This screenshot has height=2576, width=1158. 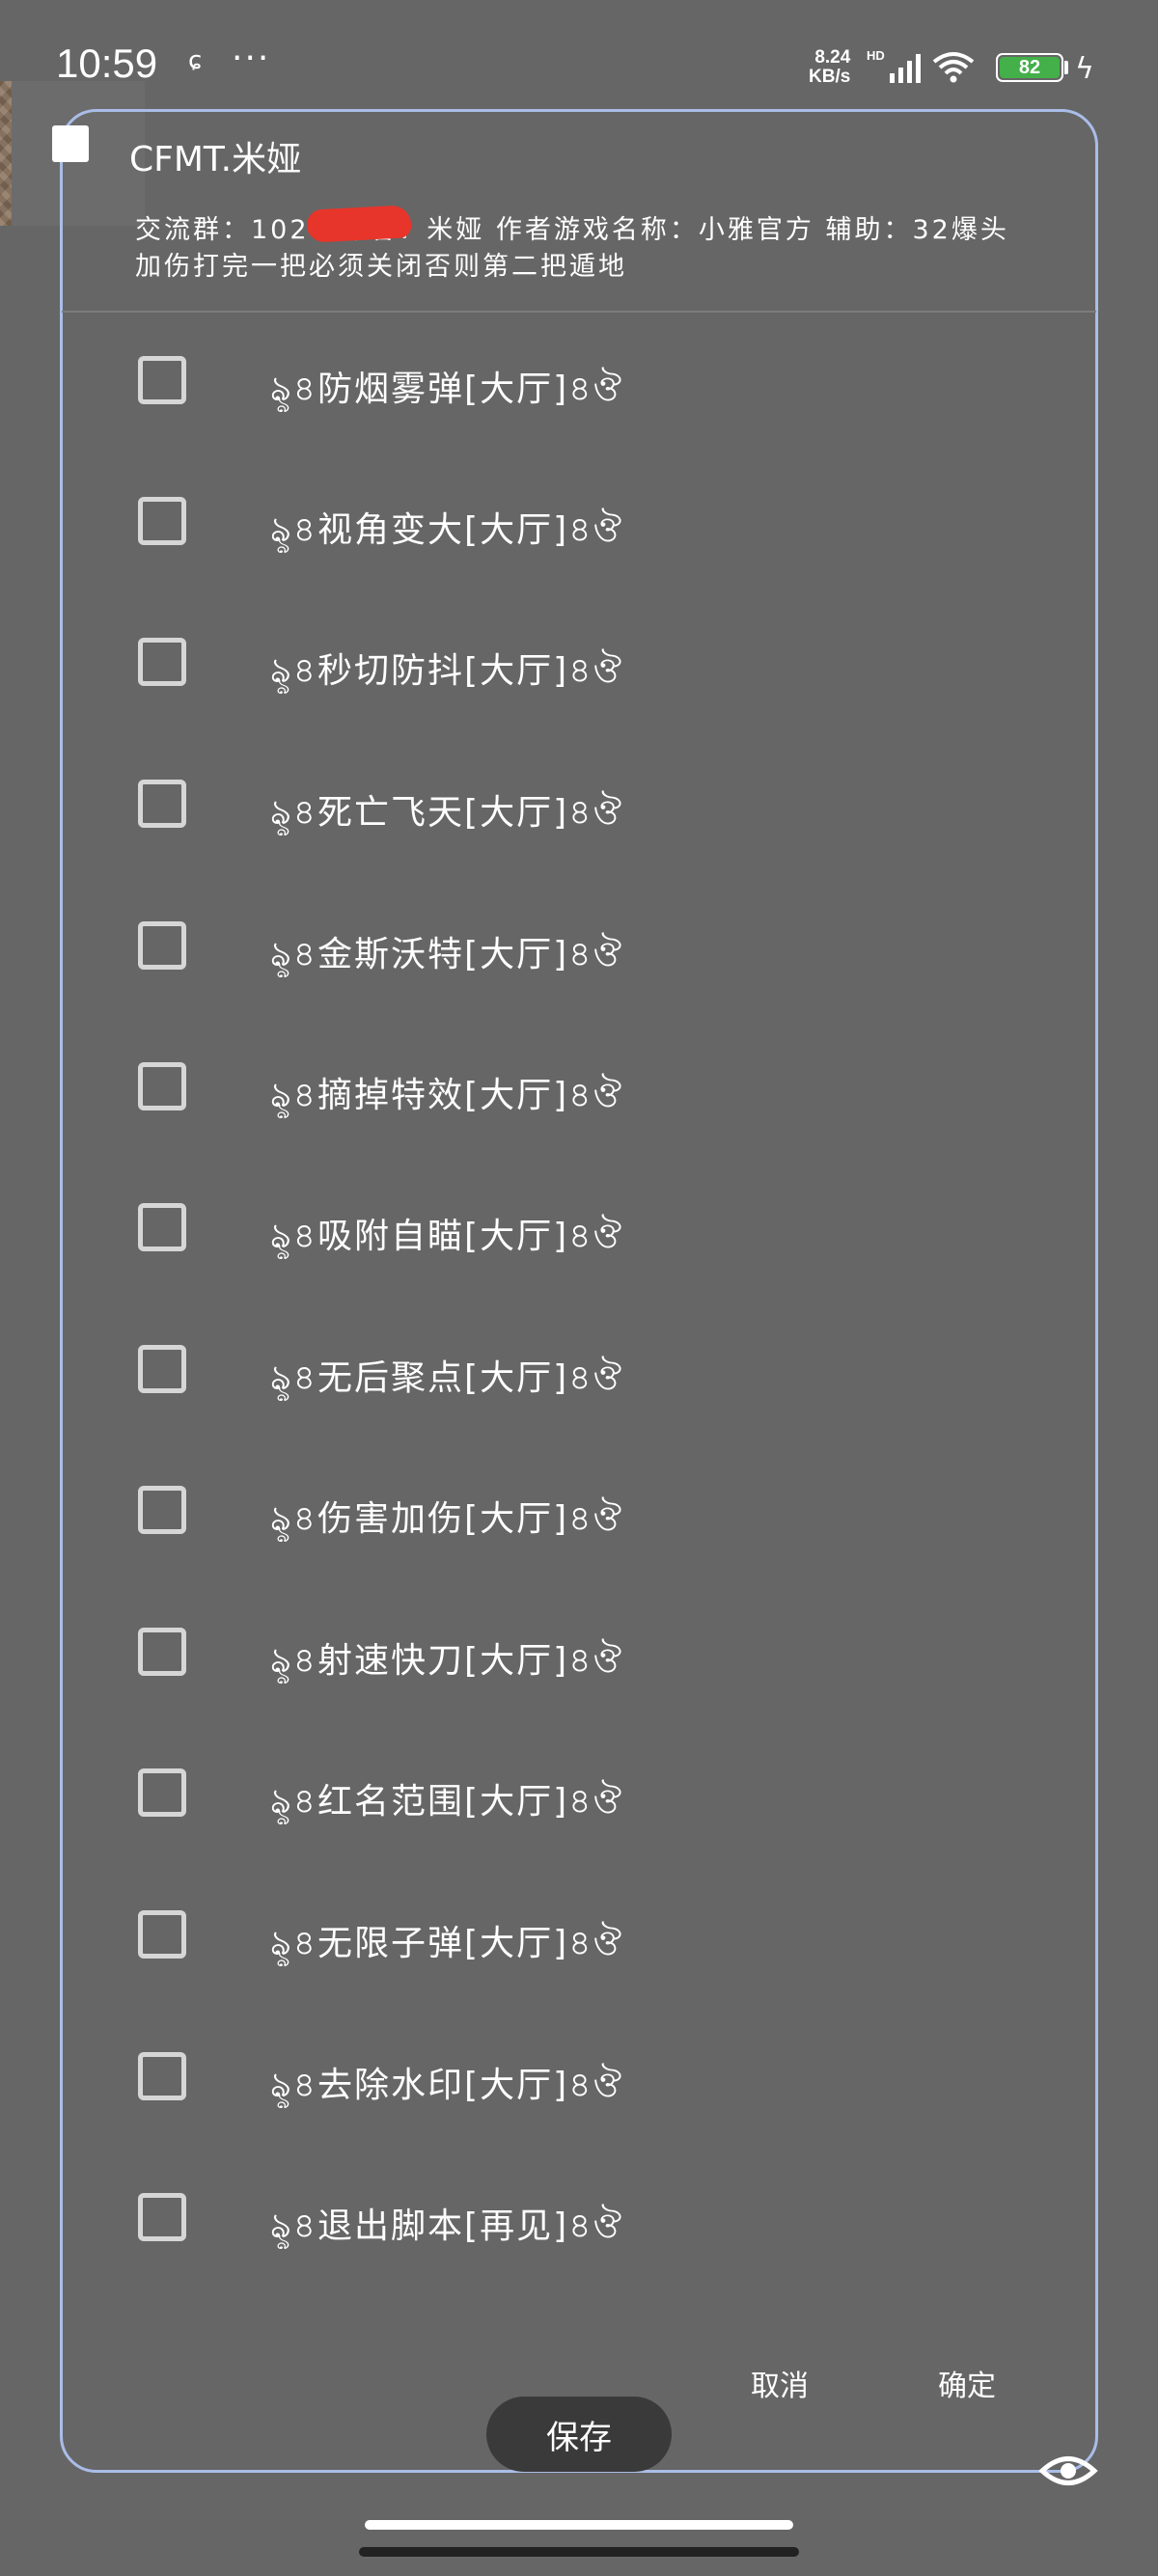 What do you see at coordinates (447, 671) in the screenshot?
I see `option-label: ৡ৪秒切防抖[大厅]৪ঔ` at bounding box center [447, 671].